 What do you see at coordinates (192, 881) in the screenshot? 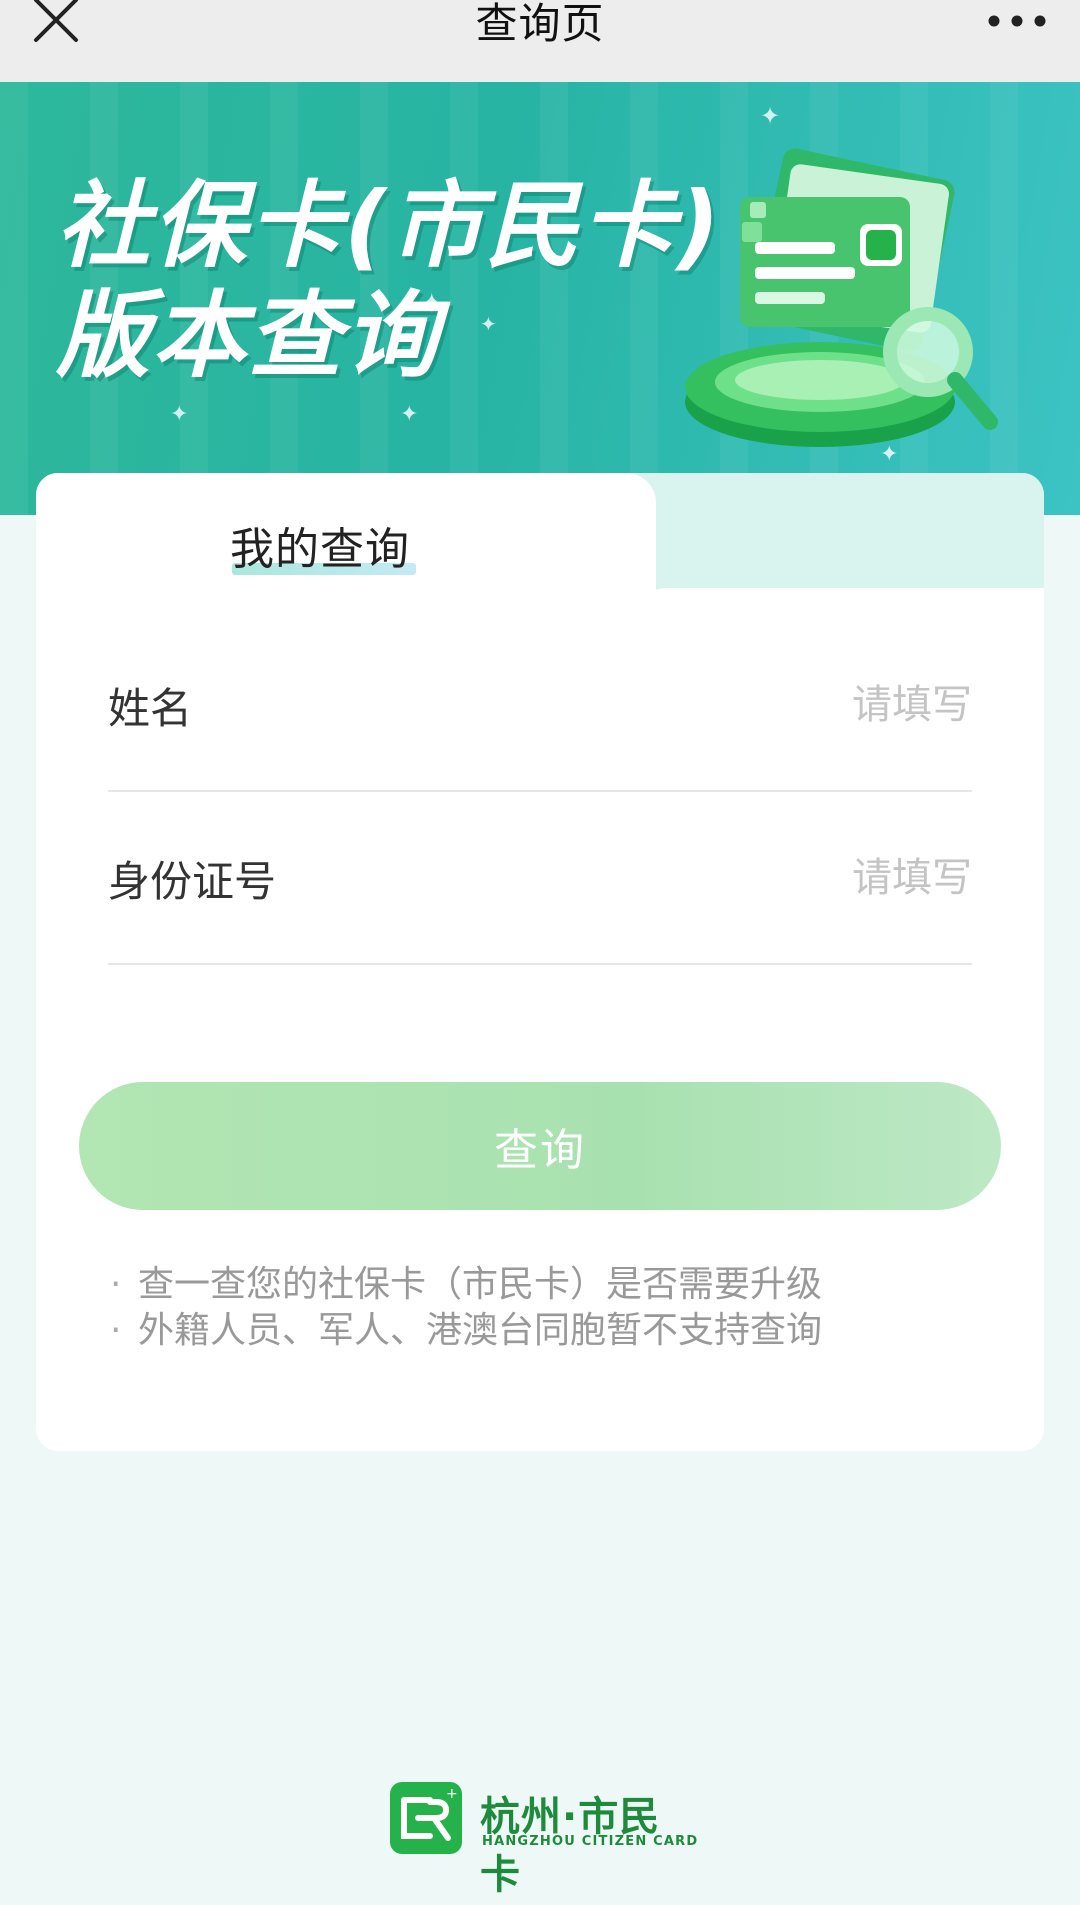
I see `id-number-label: 身份证号` at bounding box center [192, 881].